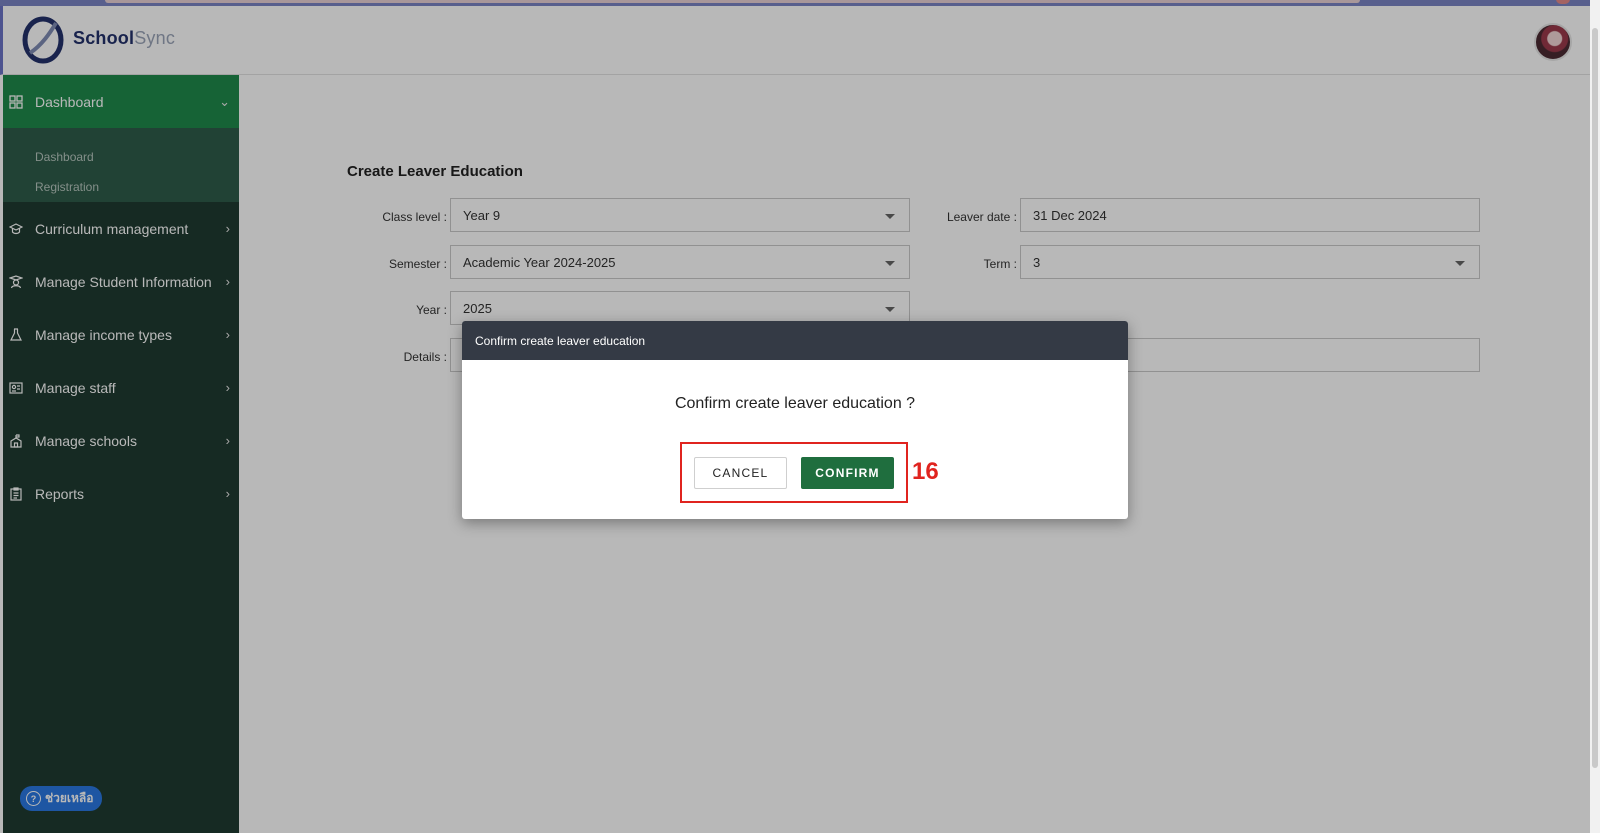 This screenshot has height=833, width=1600. What do you see at coordinates (794, 472) in the screenshot?
I see `annotation-highlight-box` at bounding box center [794, 472].